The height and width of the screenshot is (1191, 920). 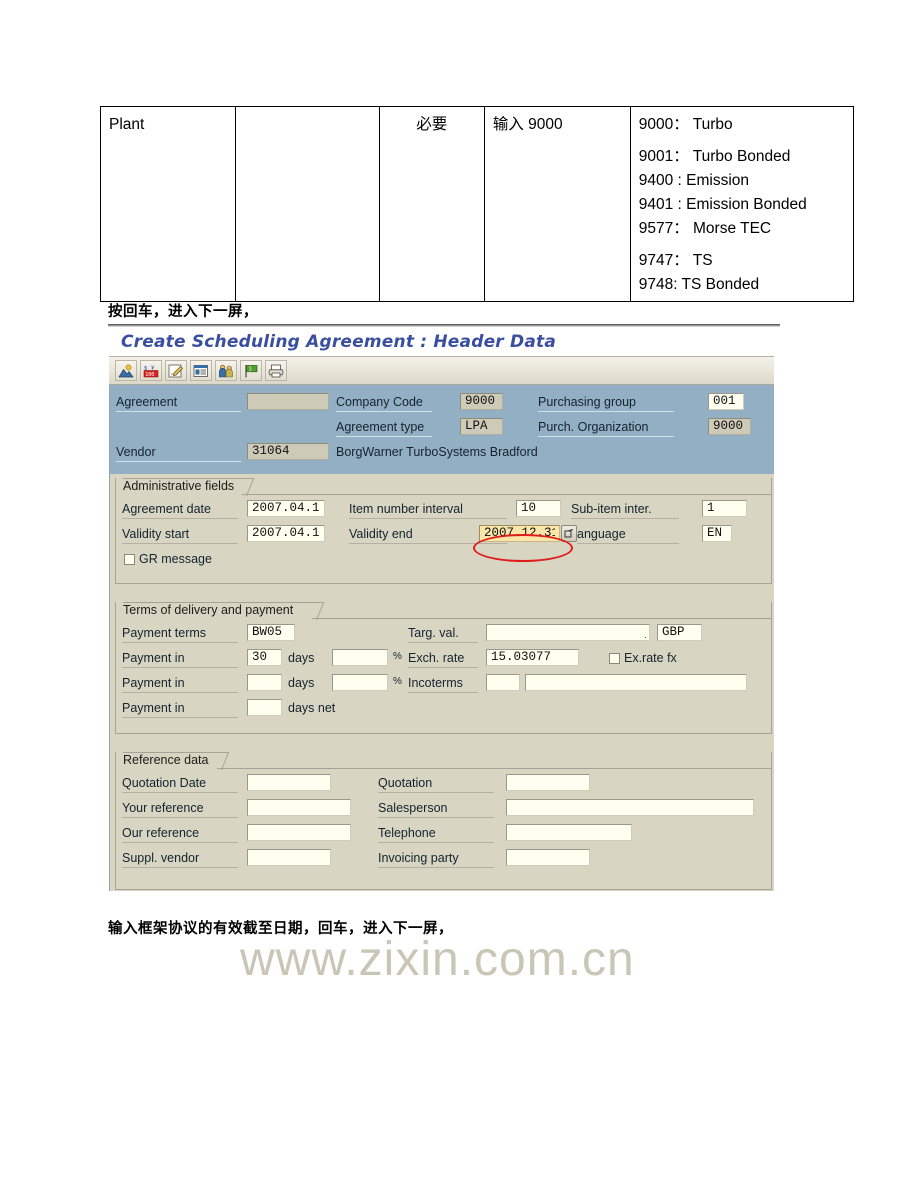 What do you see at coordinates (299, 807) in the screenshot?
I see `your-reference-input` at bounding box center [299, 807].